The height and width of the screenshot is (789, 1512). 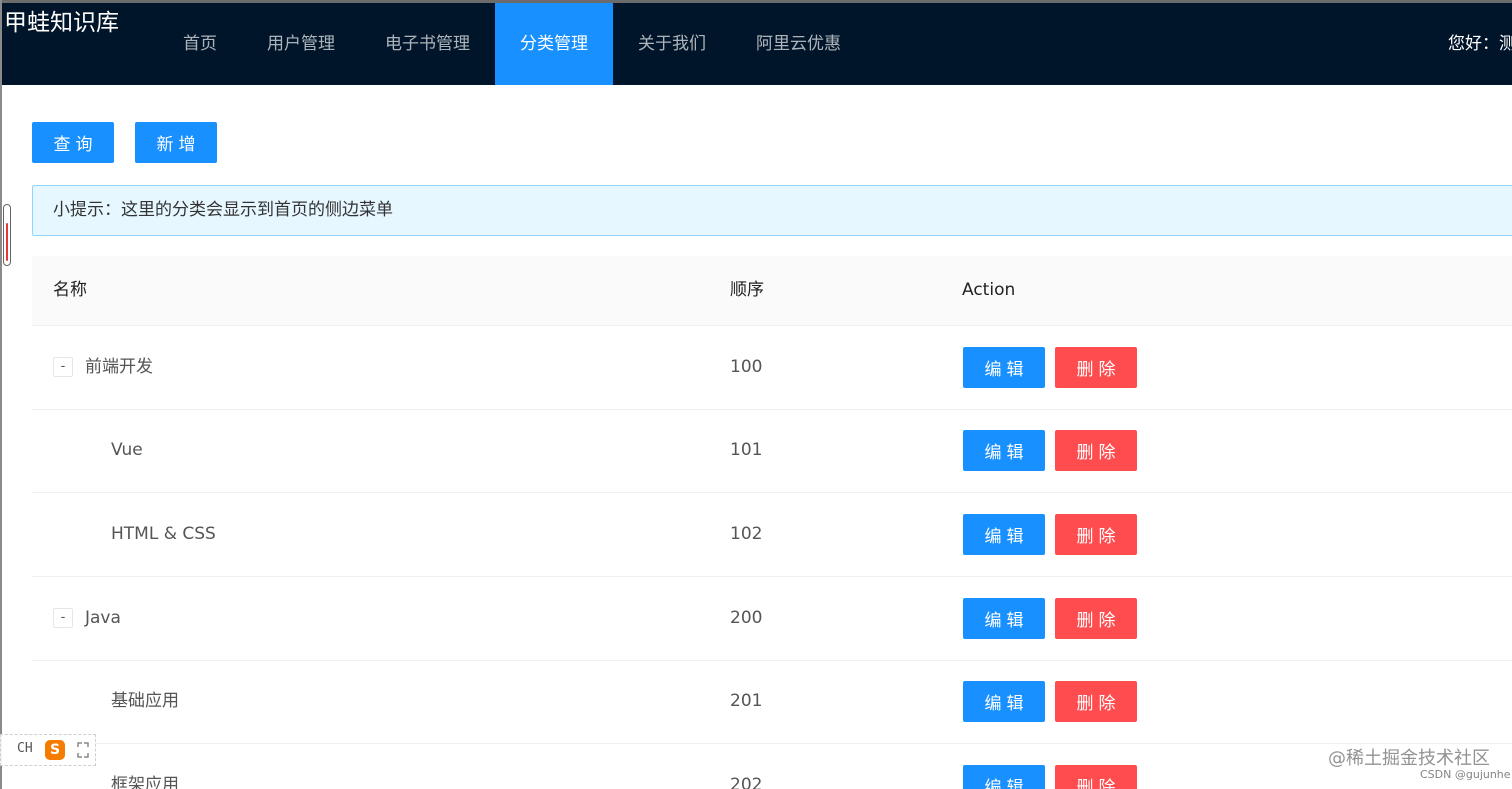 What do you see at coordinates (127, 450) in the screenshot?
I see `row-name: Vue` at bounding box center [127, 450].